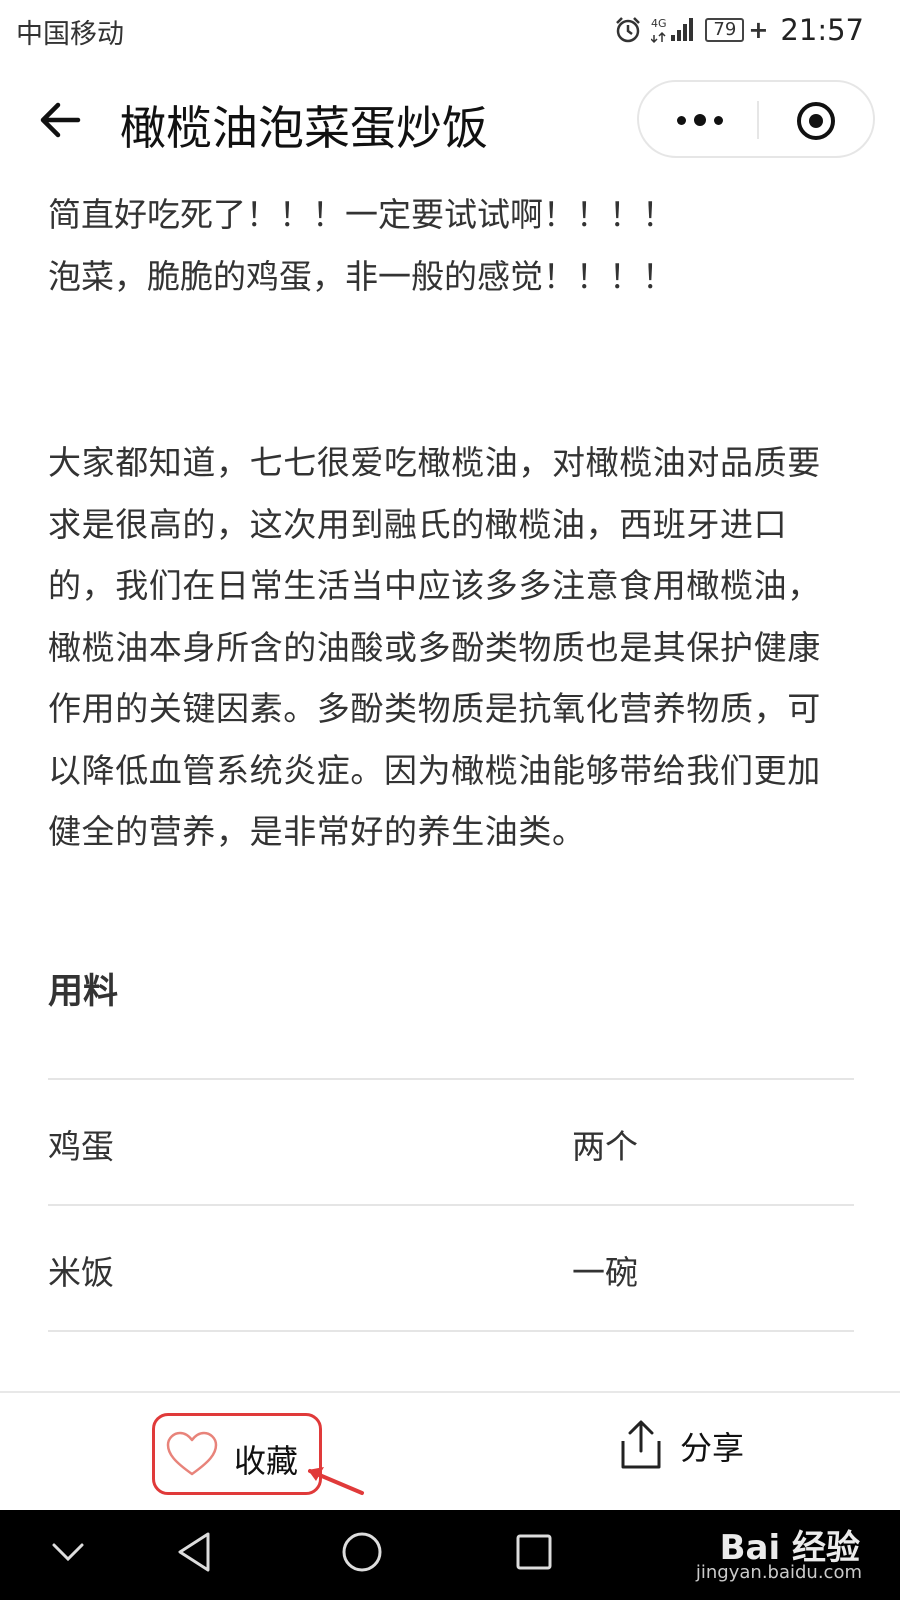  I want to click on carrier-name: 中国移动, so click(70, 34).